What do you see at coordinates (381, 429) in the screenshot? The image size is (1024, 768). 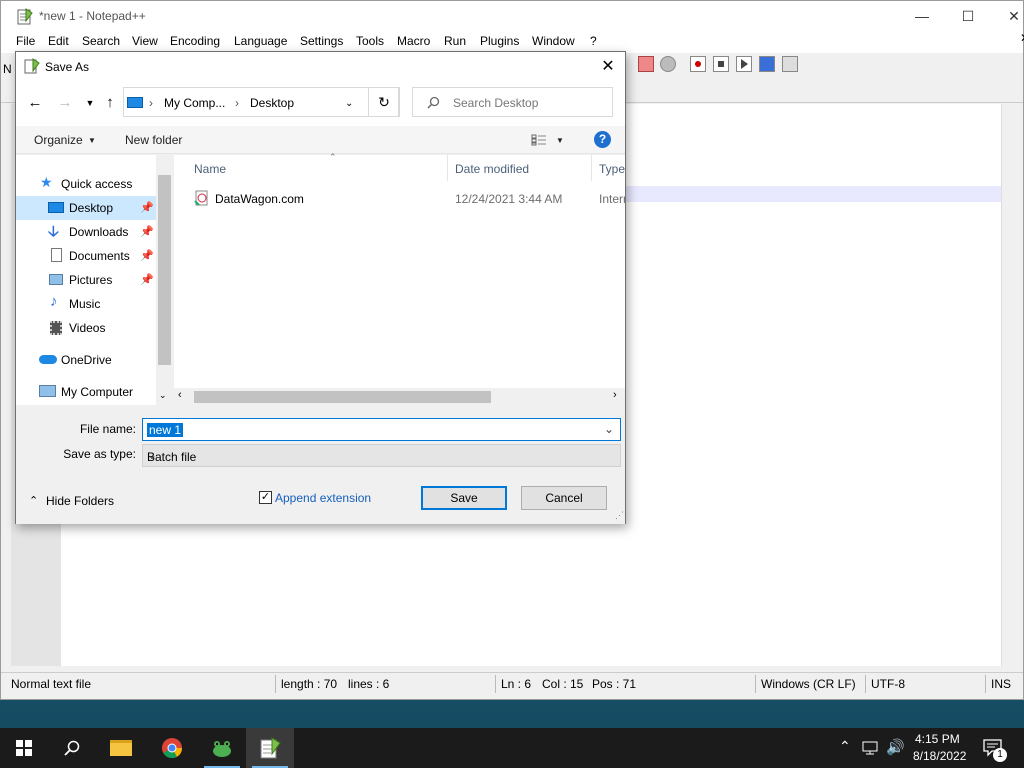 I see `file-name-input: new 1 ⌄` at bounding box center [381, 429].